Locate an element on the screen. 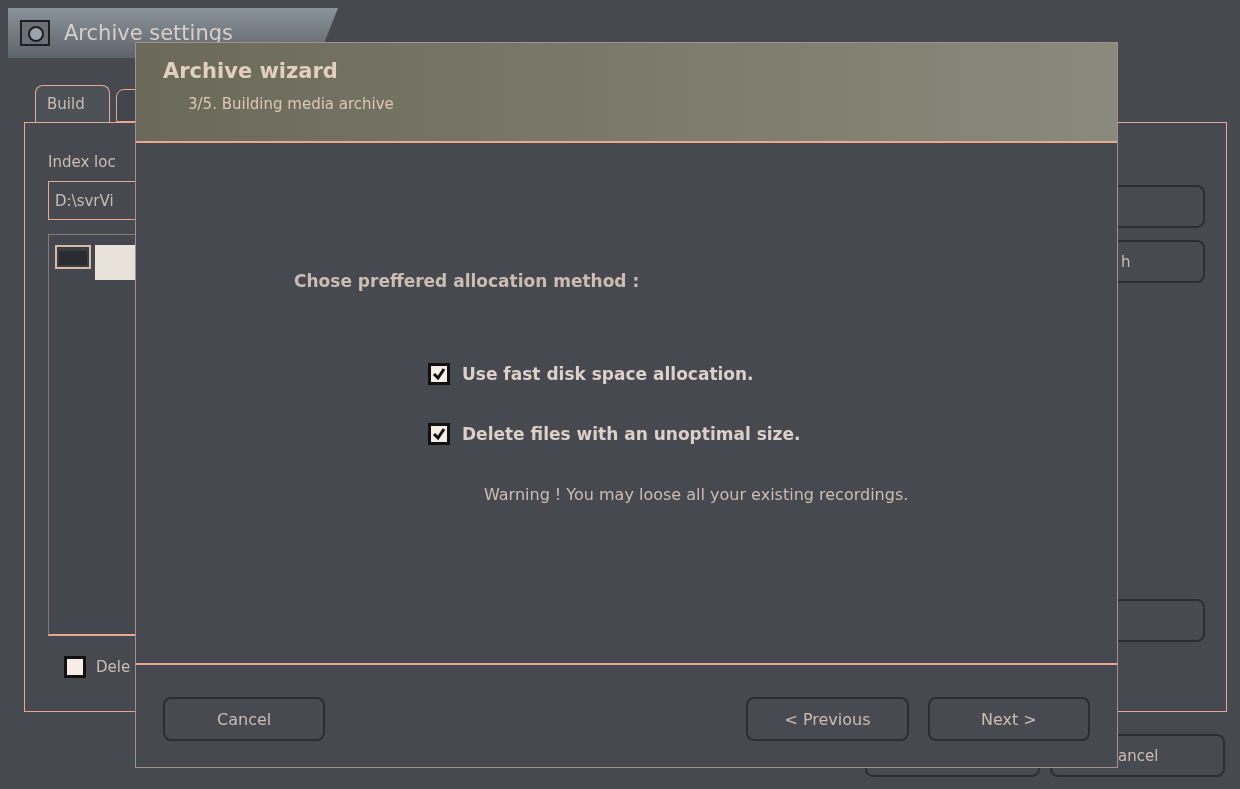 Image resolution: width=1240 pixels, height=789 pixels. wizard-step: 3/5. Building media archive is located at coordinates (291, 104).